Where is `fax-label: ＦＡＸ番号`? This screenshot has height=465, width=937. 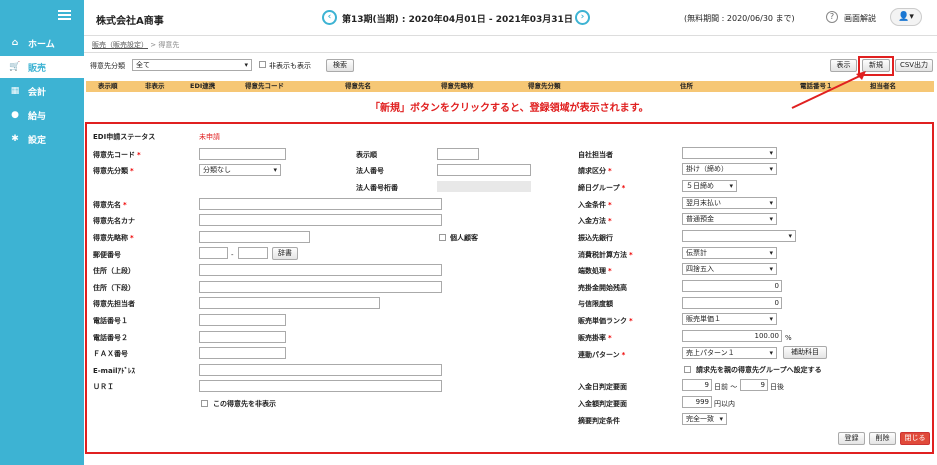
fax-label: ＦＡＸ番号 is located at coordinates (110, 354).